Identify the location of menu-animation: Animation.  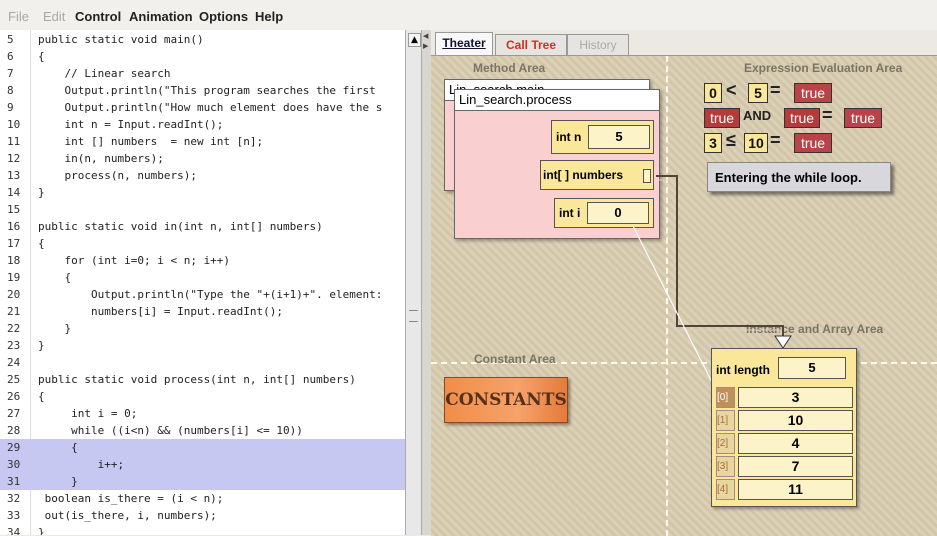
(161, 16).